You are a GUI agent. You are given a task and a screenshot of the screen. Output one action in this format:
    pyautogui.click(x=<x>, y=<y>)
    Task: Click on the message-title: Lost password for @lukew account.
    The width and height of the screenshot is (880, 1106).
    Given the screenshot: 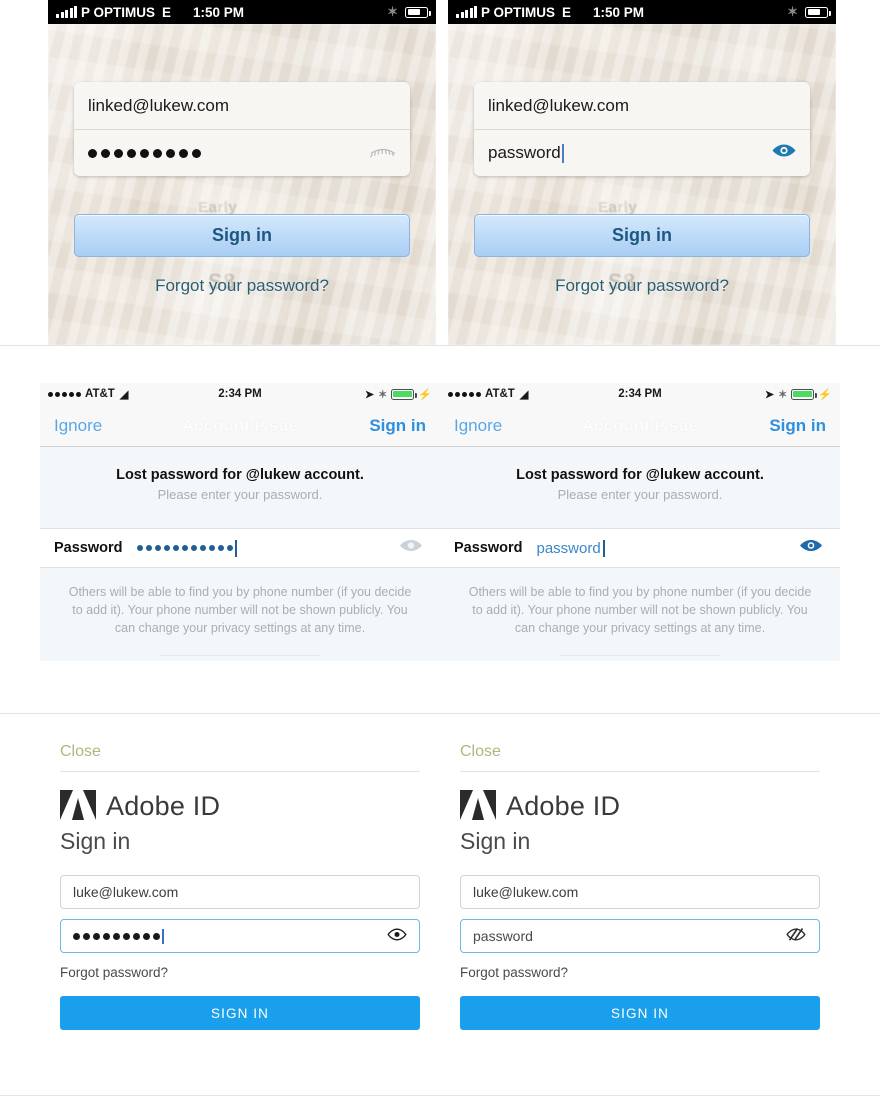 What is the action you would take?
    pyautogui.click(x=240, y=475)
    